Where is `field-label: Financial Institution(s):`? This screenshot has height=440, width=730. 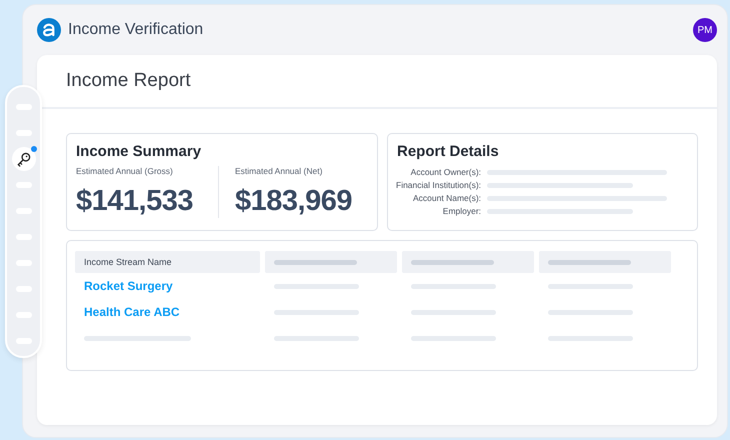 field-label: Financial Institution(s): is located at coordinates (439, 185).